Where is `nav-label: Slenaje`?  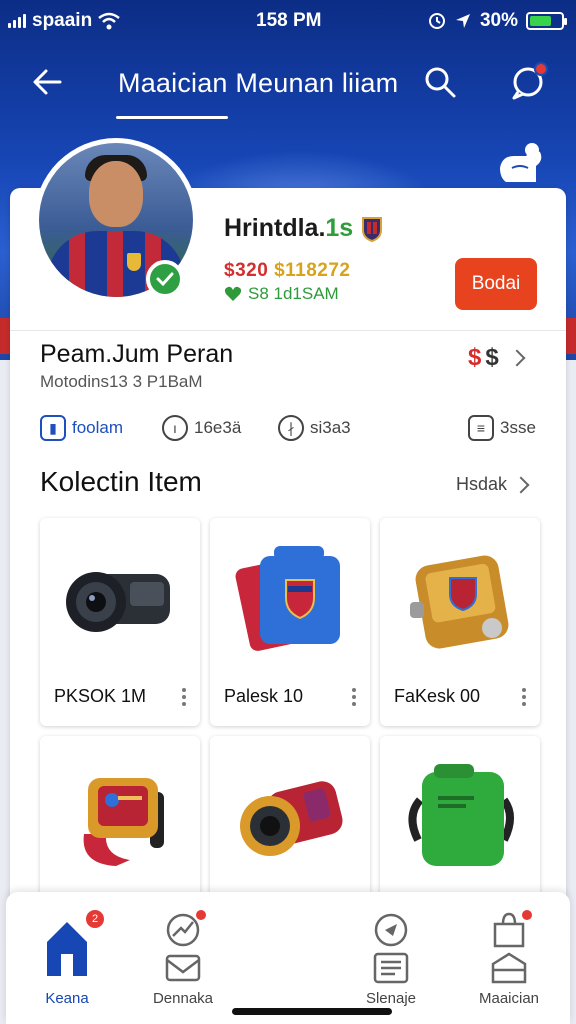 nav-label: Slenaje is located at coordinates (391, 998).